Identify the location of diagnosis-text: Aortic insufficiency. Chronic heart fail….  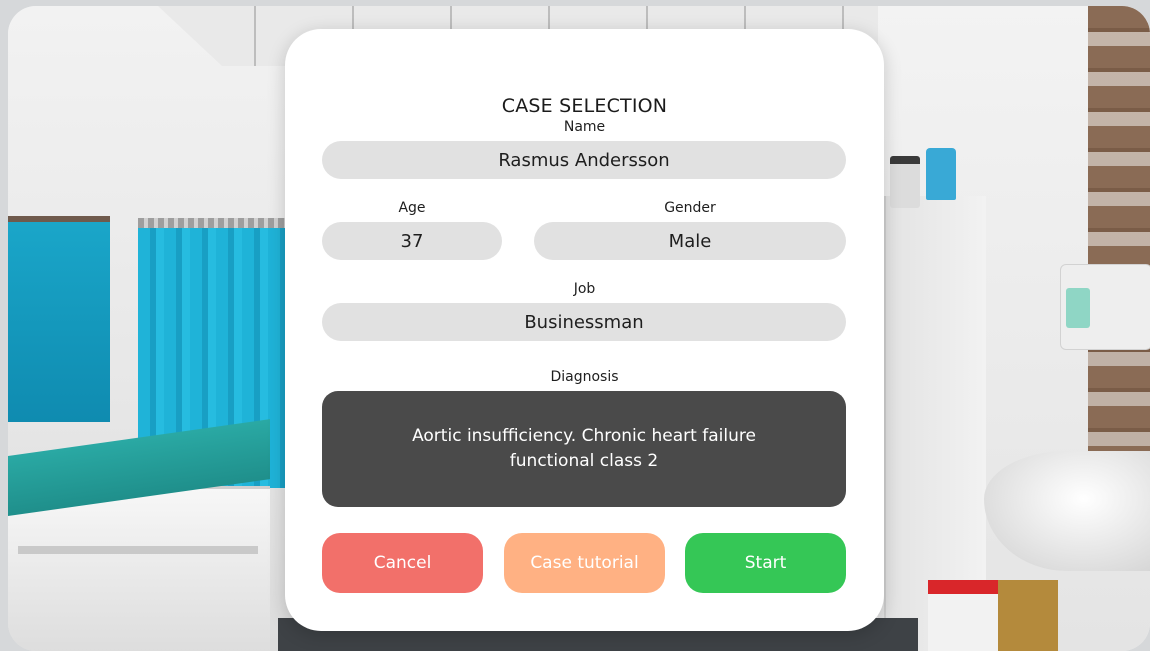
(584, 448).